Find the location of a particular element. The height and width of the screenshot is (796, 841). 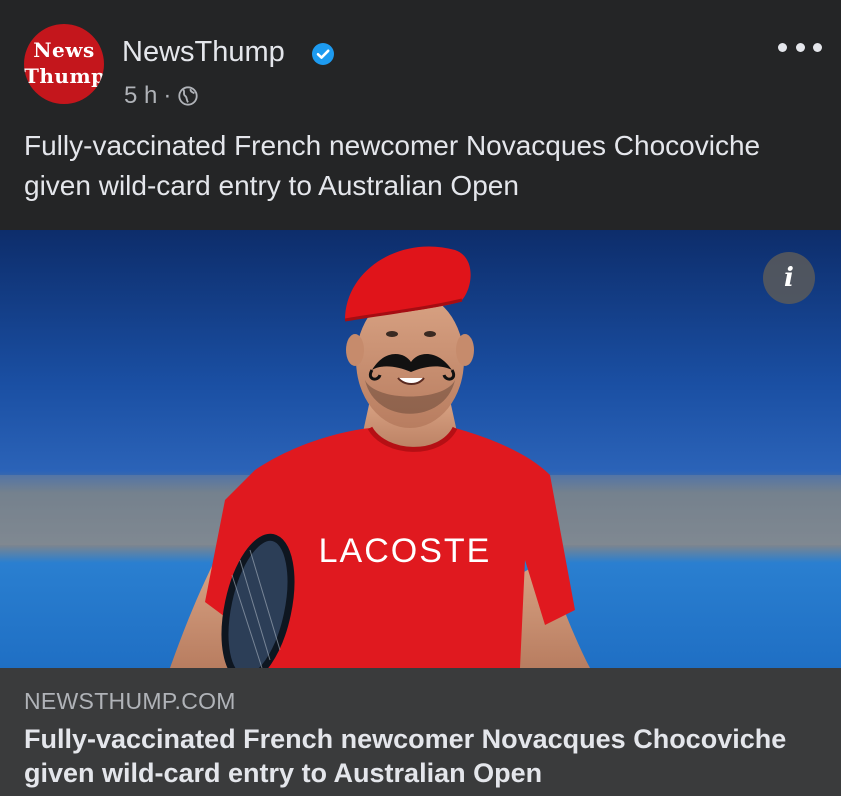

avatar-logo-text-2: Thump is located at coordinates (64, 76).